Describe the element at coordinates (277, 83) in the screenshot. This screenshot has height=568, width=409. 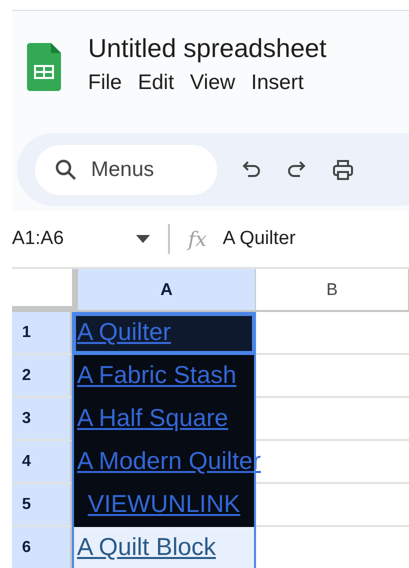
I see `menu-item: Insert` at that location.